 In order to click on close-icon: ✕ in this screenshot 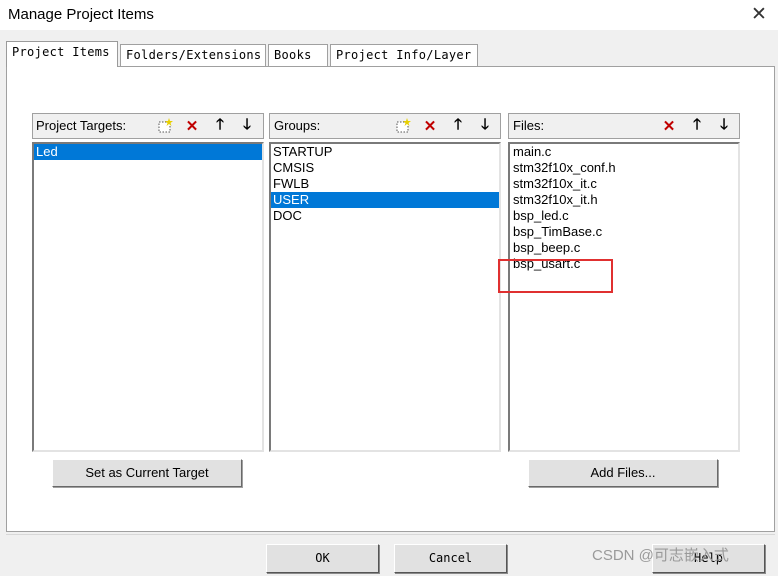, I will do `click(759, 15)`.